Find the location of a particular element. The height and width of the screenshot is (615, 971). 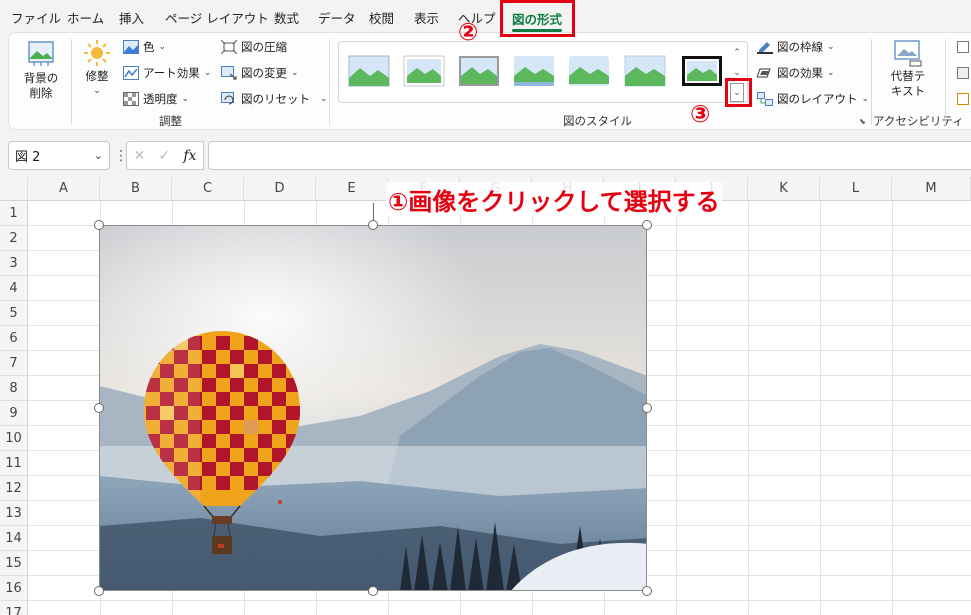

row-header: 3 is located at coordinates (14, 263).